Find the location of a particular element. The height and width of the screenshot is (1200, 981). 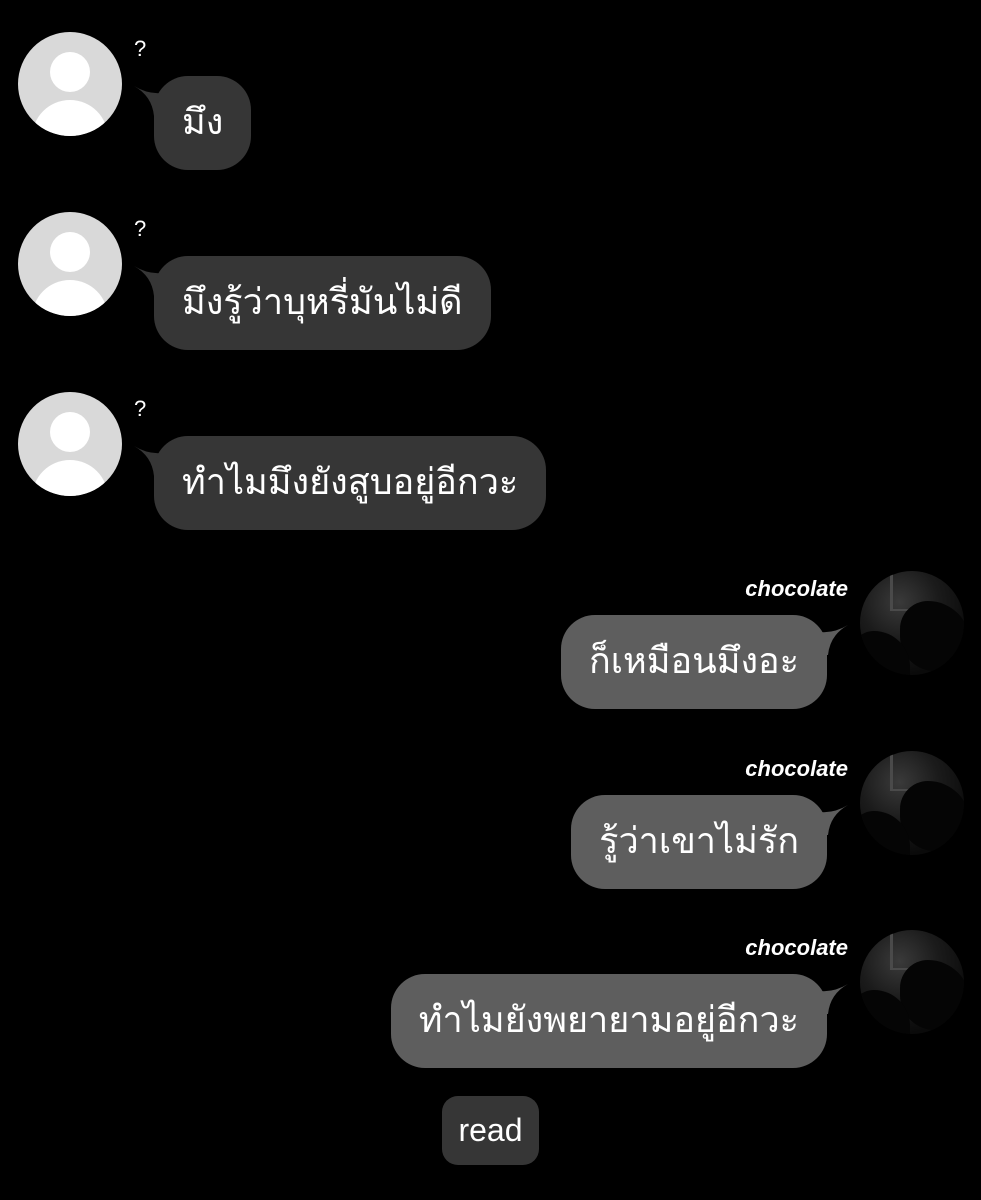

message-bubble: รู้ว่าเขาไม่รัก is located at coordinates (699, 842).